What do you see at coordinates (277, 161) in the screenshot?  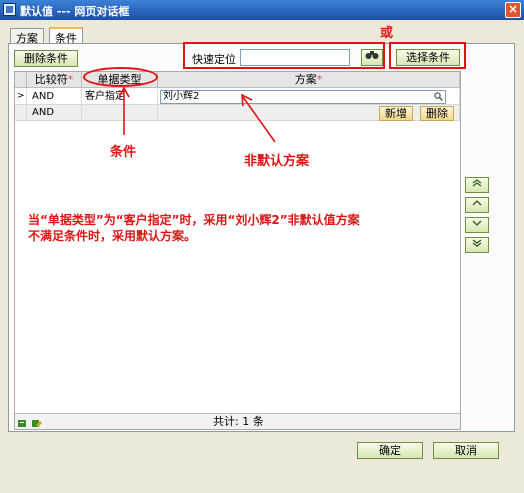 I see `non-default-annotation: 非默认方案` at bounding box center [277, 161].